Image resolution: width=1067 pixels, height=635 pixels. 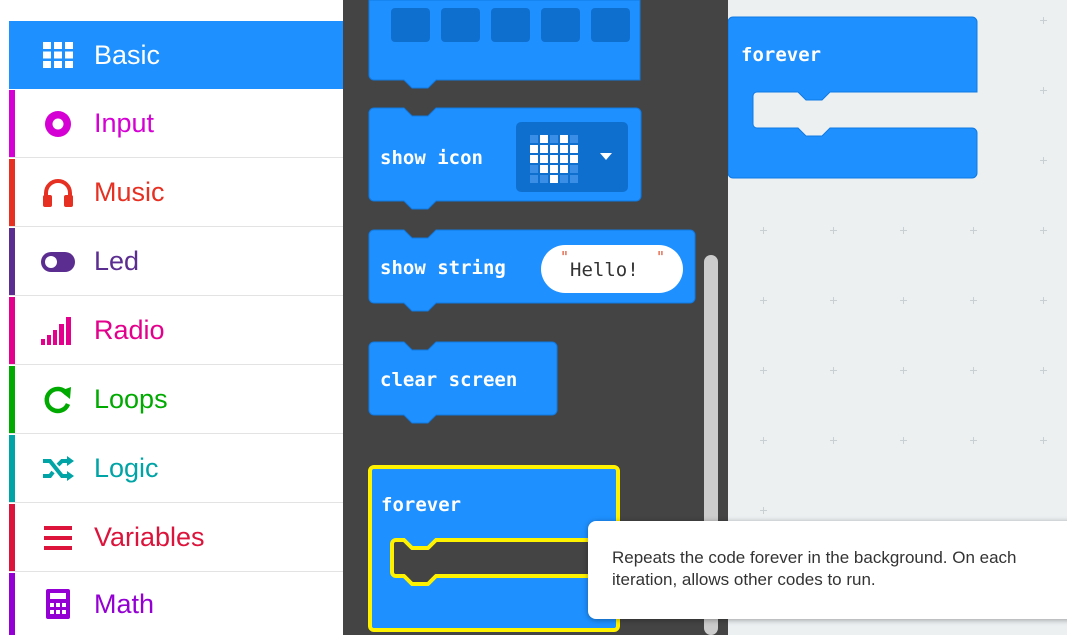 I want to click on category-variables: Variables, so click(x=176, y=538).